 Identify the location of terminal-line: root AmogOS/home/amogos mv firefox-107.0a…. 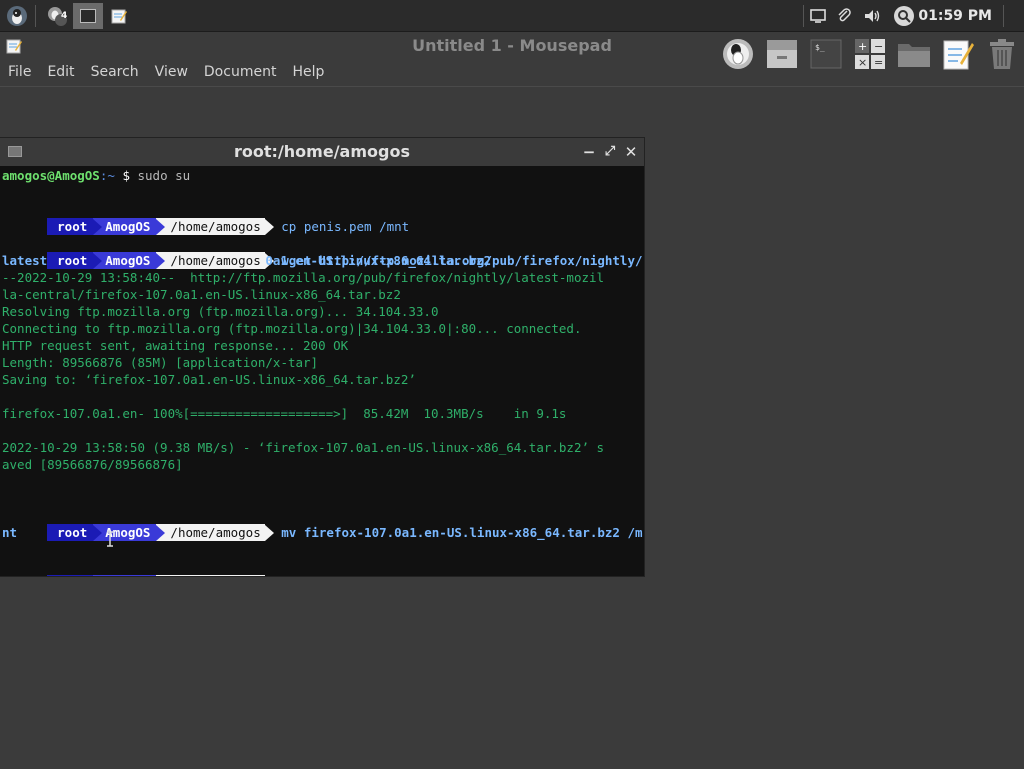
(322, 524).